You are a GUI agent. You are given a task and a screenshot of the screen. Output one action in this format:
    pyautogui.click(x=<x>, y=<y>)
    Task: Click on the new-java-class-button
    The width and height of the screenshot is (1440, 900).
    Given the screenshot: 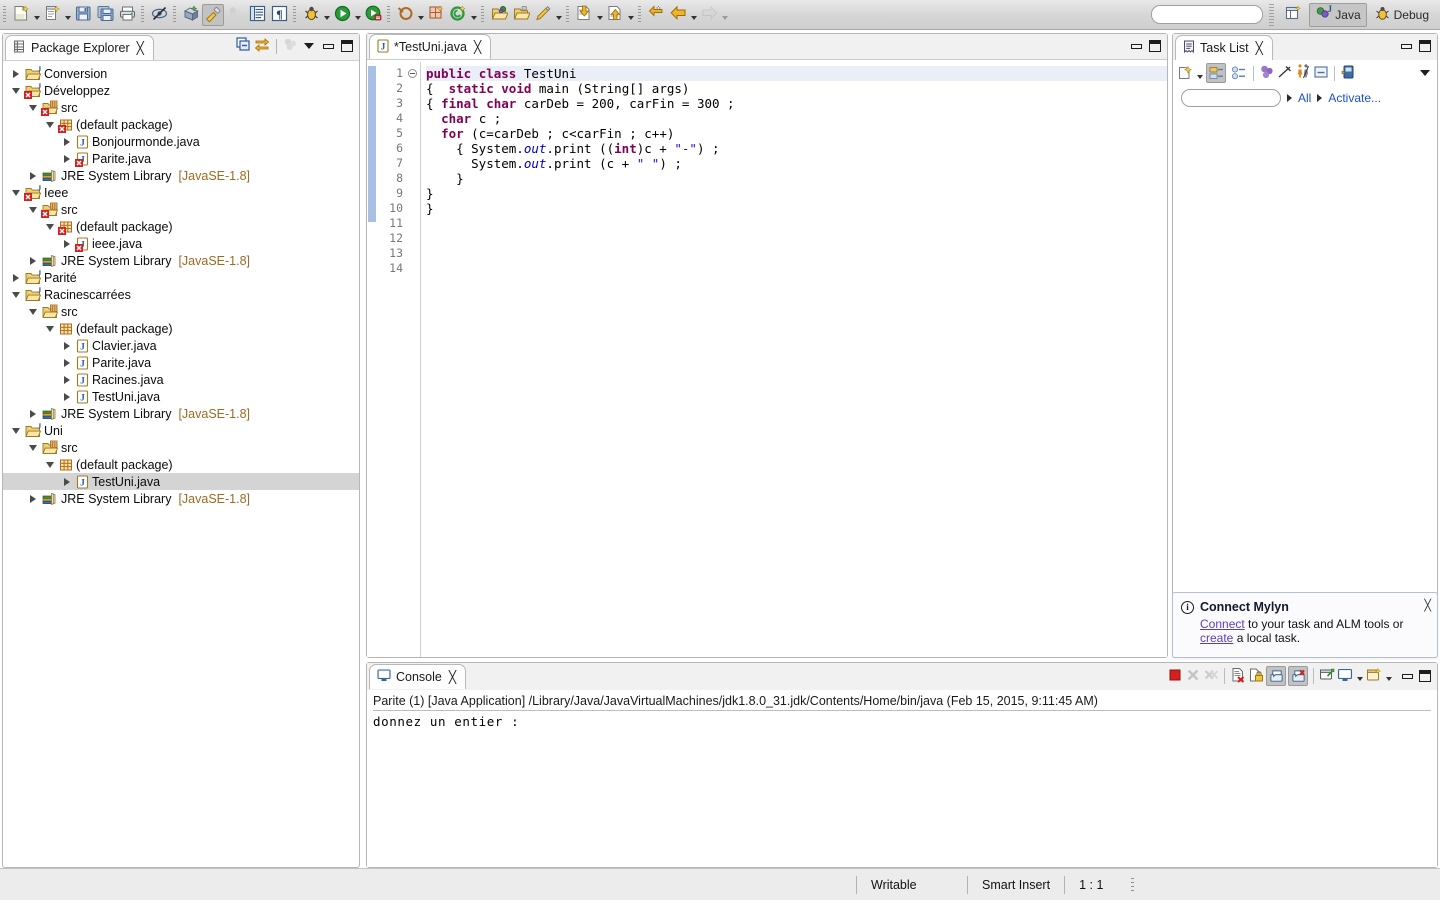 What is the action you would take?
    pyautogui.click(x=52, y=15)
    